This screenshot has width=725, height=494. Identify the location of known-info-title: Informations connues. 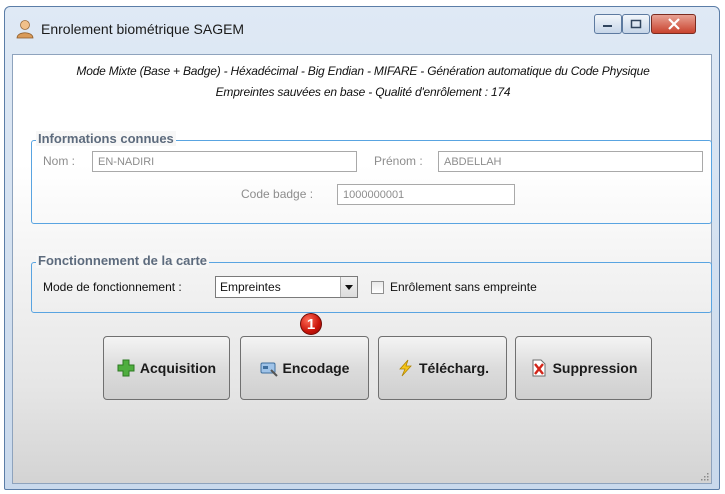
(106, 138).